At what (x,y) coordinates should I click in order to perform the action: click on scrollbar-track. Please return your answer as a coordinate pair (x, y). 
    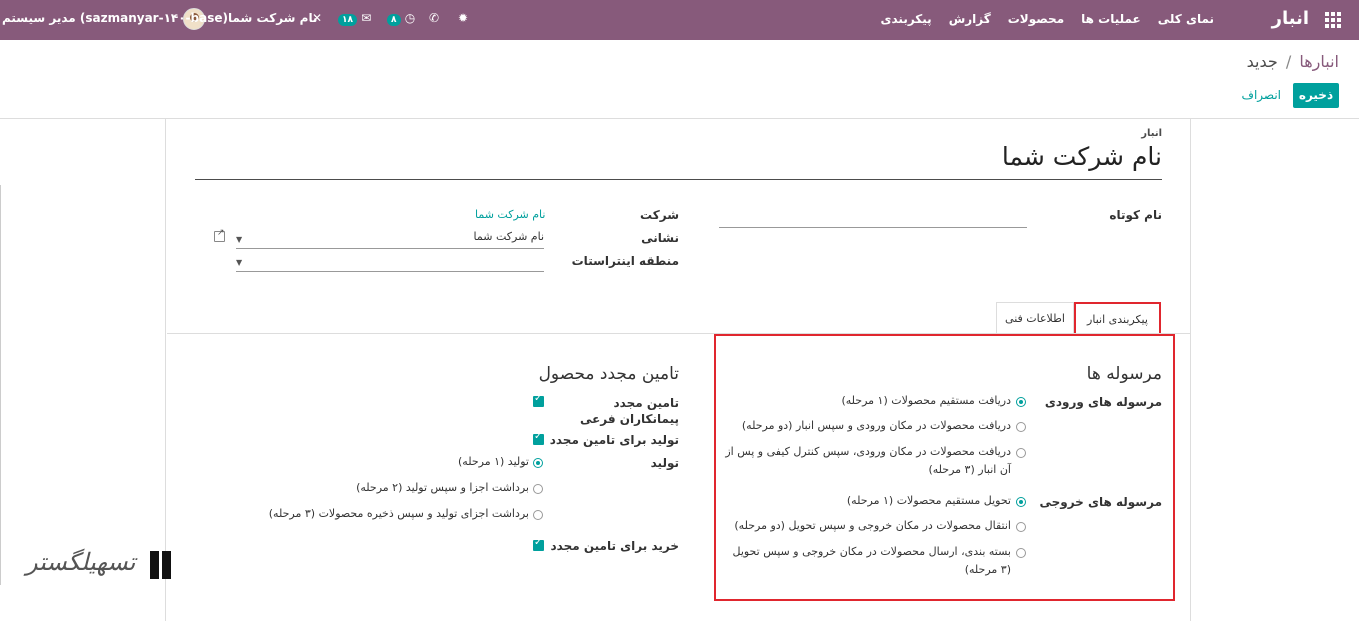
    Looking at the image, I should click on (0, 385).